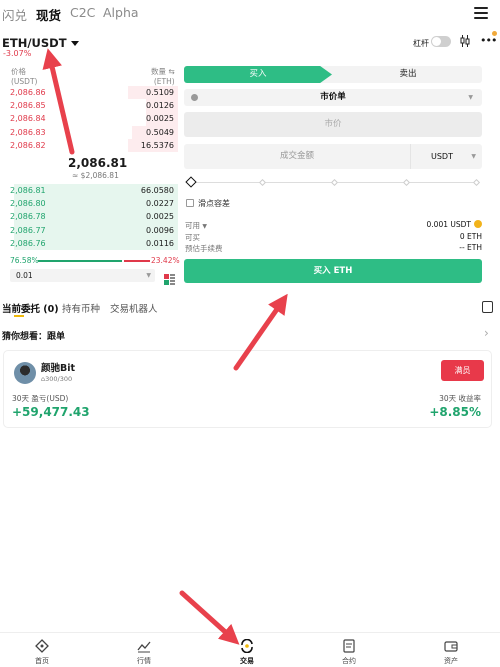 This screenshot has width=500, height=667. Describe the element at coordinates (48, 14) in the screenshot. I see `tab-spot: 现货` at that location.